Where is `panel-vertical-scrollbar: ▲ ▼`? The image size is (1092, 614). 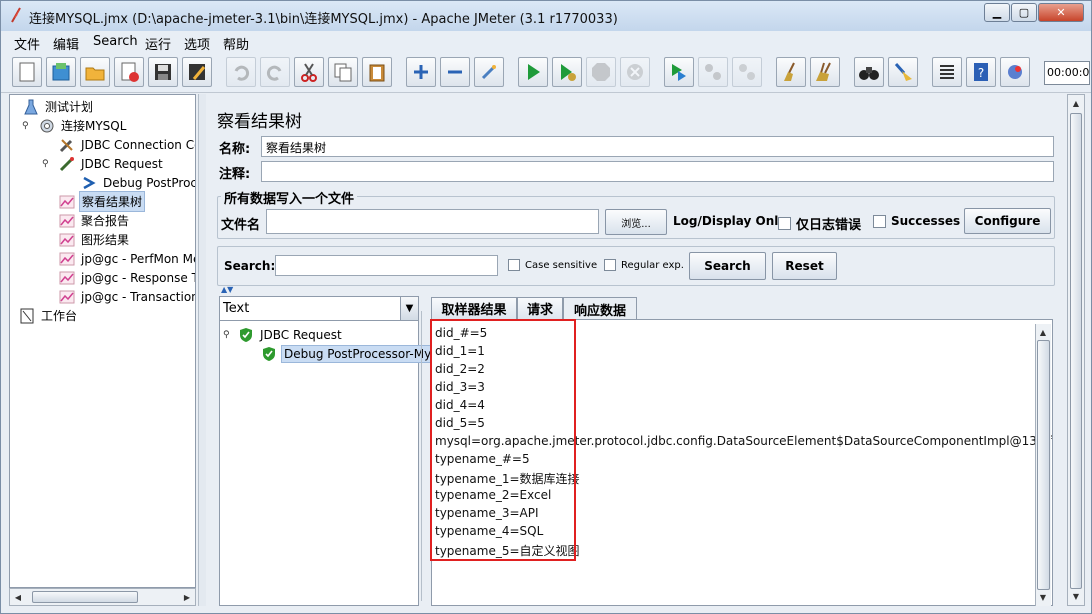 panel-vertical-scrollbar: ▲ ▼ is located at coordinates (1076, 350).